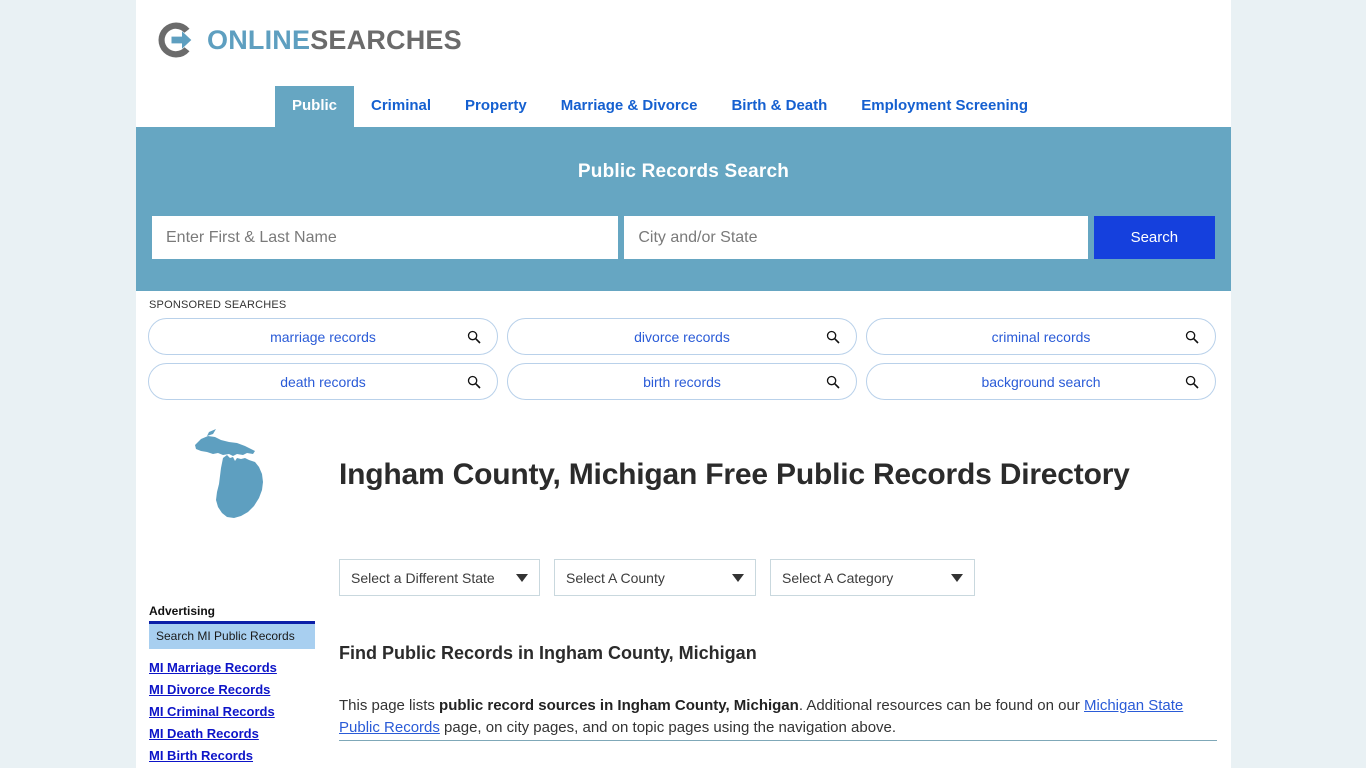 The image size is (1366, 768). Describe the element at coordinates (615, 577) in the screenshot. I see `county-select-value: Select A County` at that location.